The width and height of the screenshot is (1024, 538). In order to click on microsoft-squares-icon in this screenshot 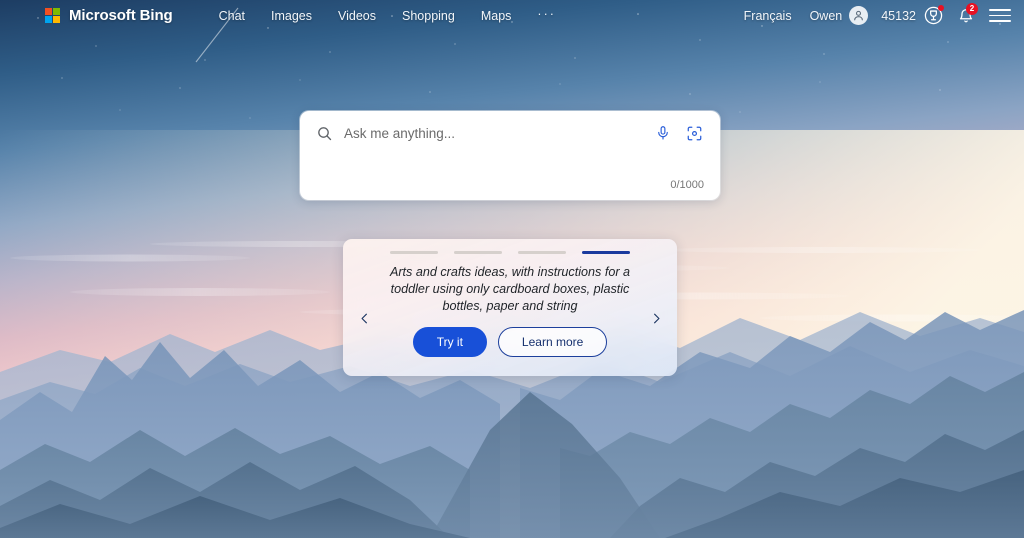, I will do `click(52, 15)`.